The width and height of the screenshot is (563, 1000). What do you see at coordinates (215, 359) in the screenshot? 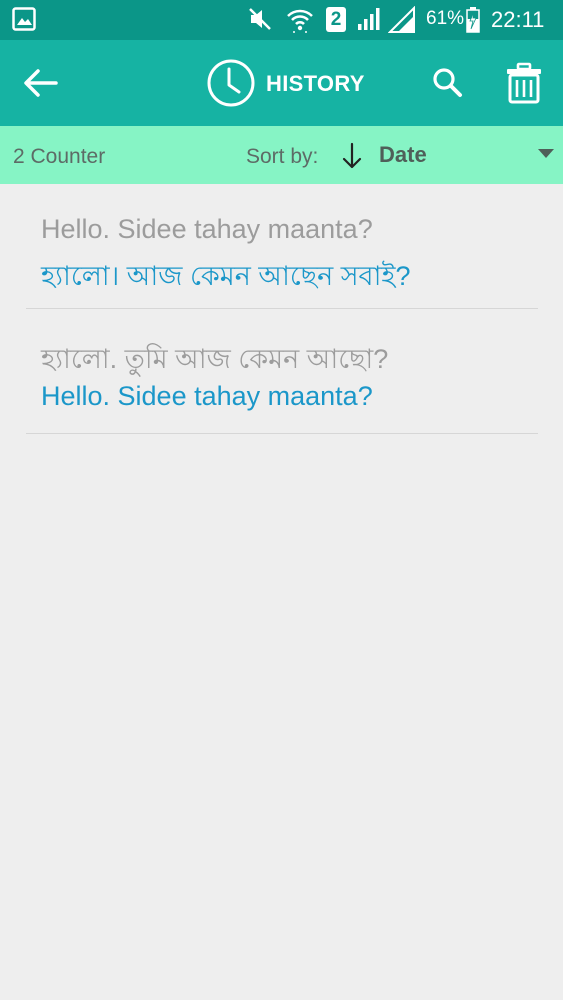
I see `history-source-text: হ্যালো. তুমি আজ কেমন আছো?` at bounding box center [215, 359].